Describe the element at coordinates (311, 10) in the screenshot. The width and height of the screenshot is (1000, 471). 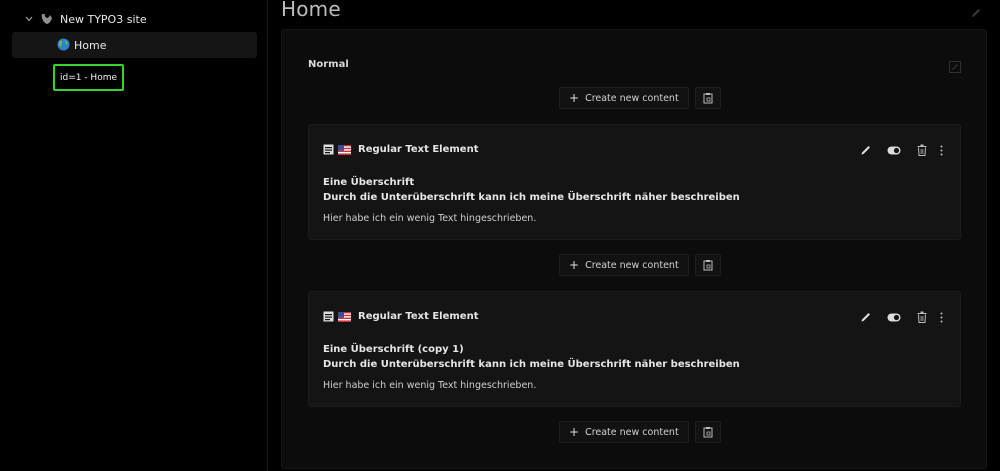
I see `page-title: Home` at that location.